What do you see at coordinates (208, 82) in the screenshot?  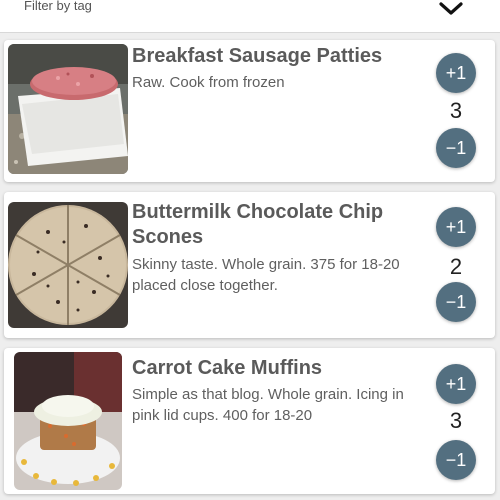 I see `item-description: Raw. Cook from frozen` at bounding box center [208, 82].